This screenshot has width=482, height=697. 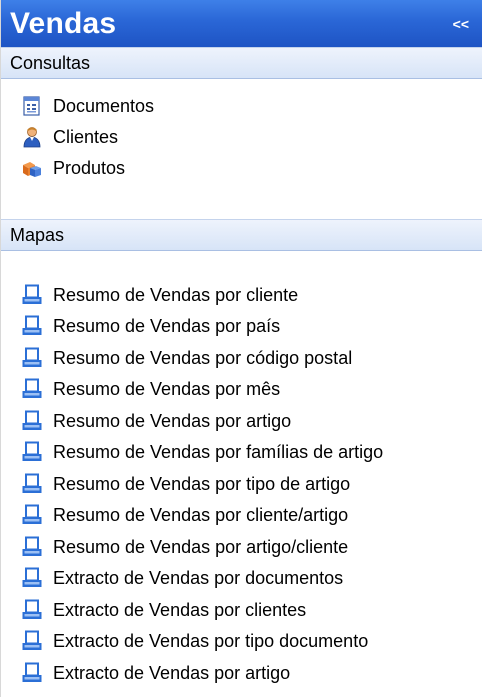 I want to click on consultas-item-label: Clientes, so click(x=86, y=136).